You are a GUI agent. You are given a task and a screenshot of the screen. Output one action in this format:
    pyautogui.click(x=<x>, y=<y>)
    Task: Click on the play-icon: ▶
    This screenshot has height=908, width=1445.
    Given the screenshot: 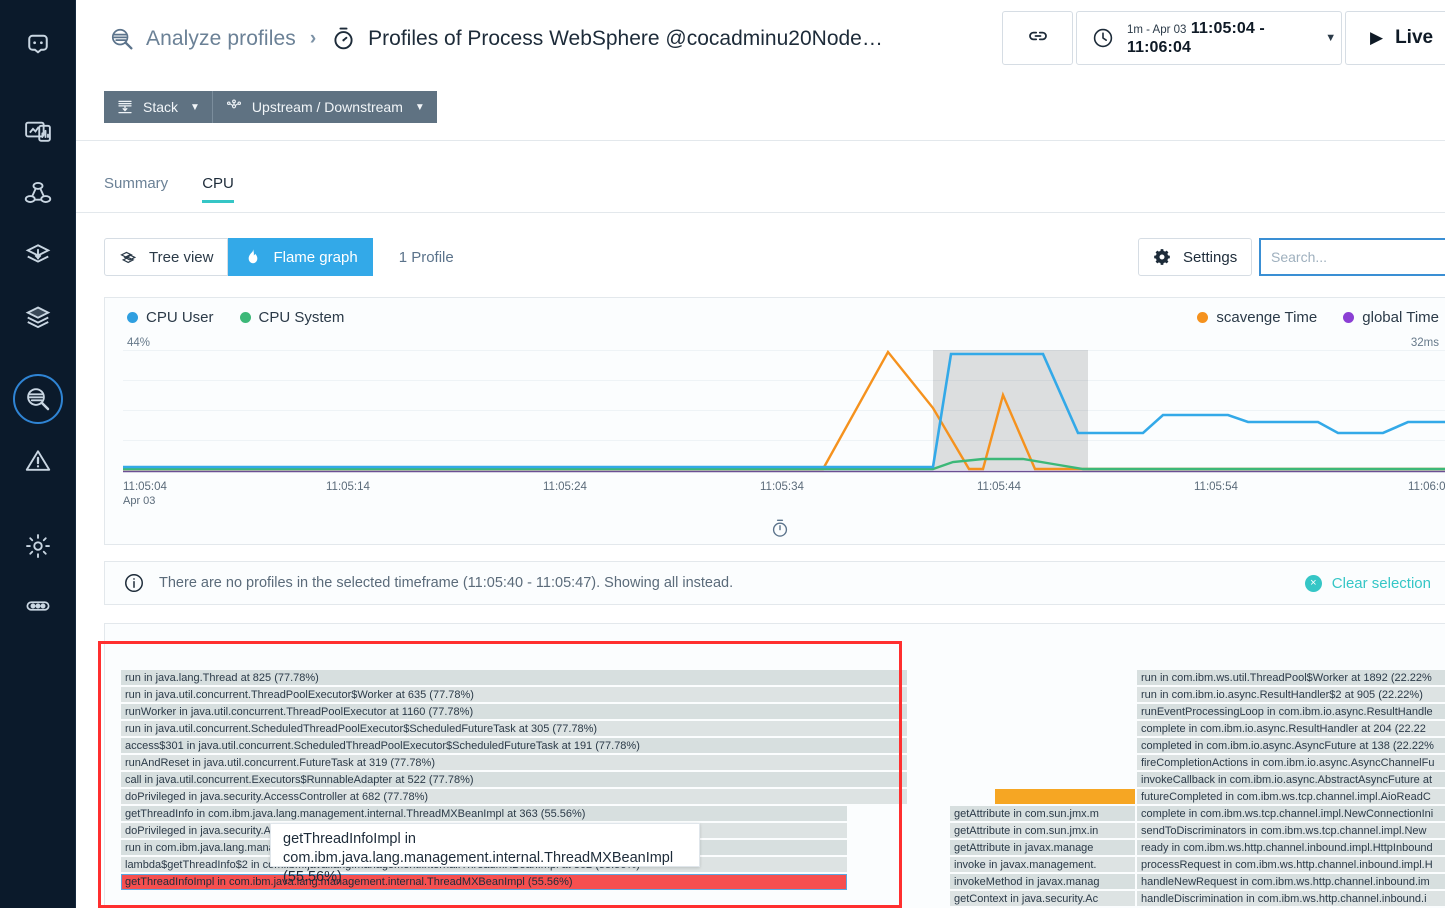 What is the action you would take?
    pyautogui.click(x=1377, y=37)
    